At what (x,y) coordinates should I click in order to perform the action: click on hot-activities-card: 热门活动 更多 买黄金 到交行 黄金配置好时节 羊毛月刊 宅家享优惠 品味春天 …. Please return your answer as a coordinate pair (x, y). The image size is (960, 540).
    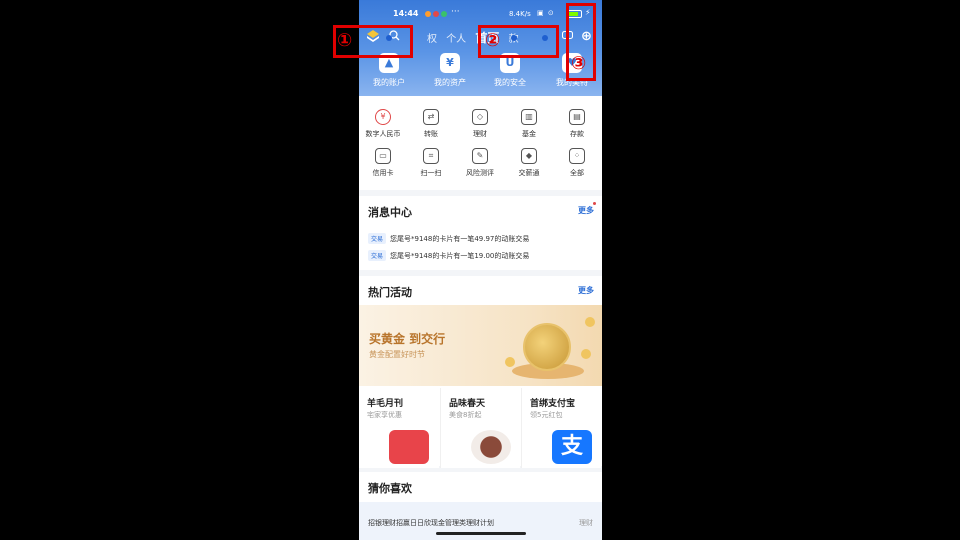
    Looking at the image, I should click on (480, 372).